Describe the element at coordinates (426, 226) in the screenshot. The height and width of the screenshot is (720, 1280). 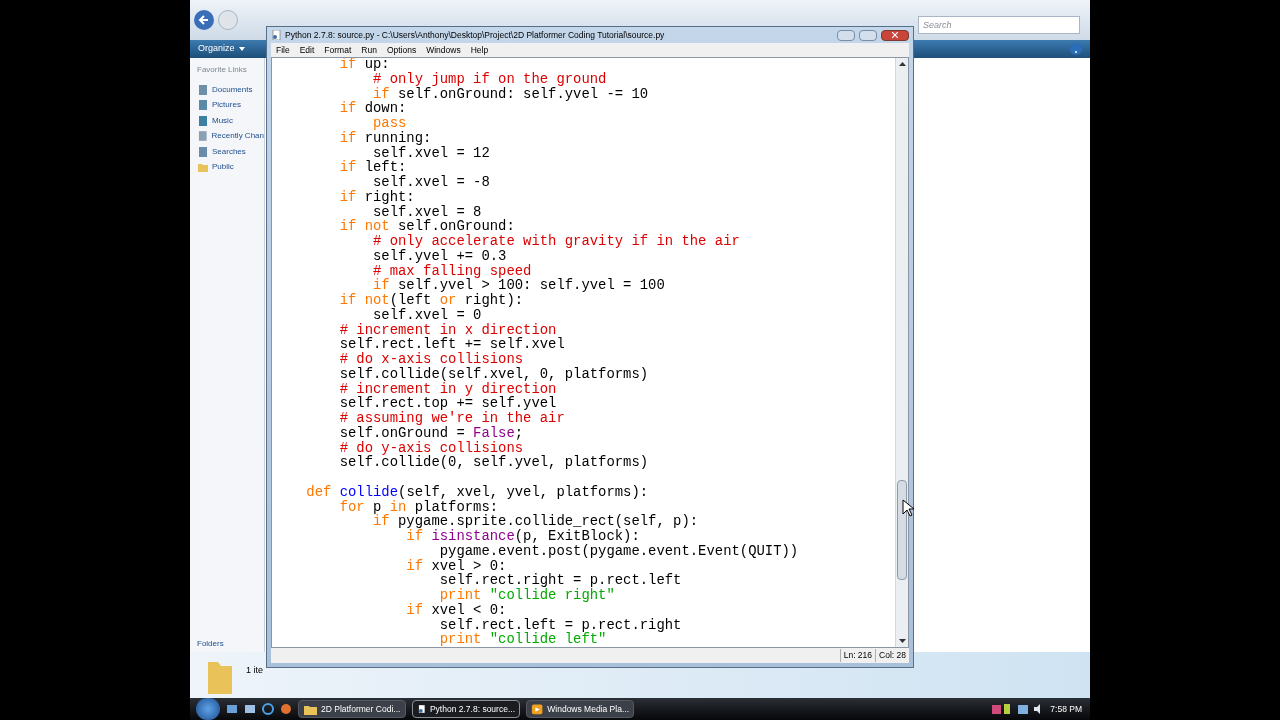
I see `code-line: if not self.onGround:` at that location.